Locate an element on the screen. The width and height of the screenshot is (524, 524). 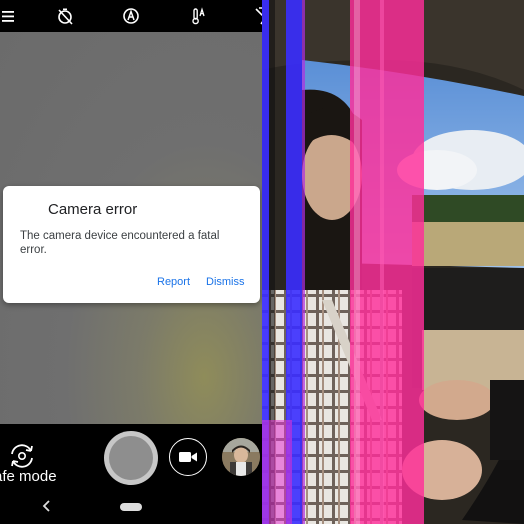
nav-home-pill is located at coordinates (131, 507).